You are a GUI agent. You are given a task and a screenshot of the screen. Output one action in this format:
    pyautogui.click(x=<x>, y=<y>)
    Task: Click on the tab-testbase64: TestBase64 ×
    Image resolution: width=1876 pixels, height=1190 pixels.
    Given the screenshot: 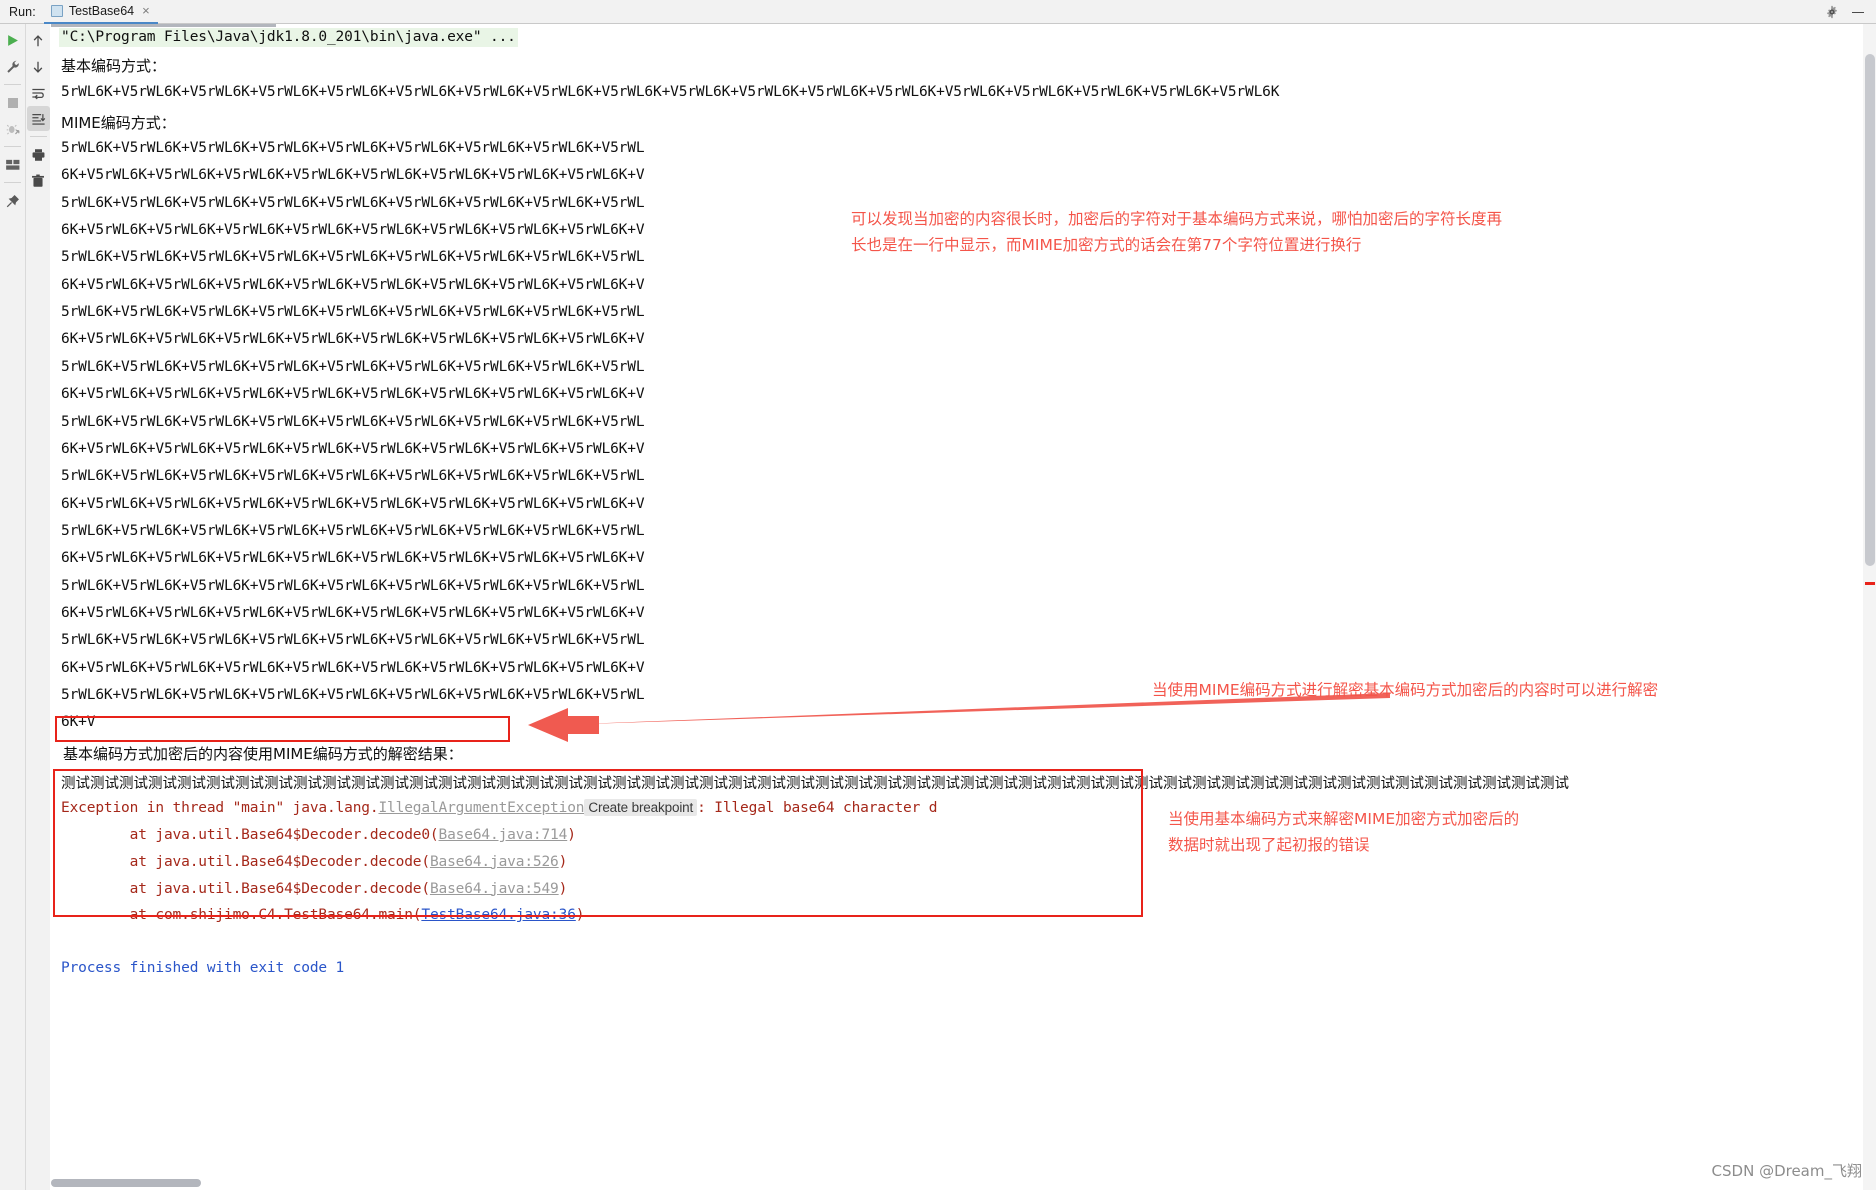 What is the action you would take?
    pyautogui.click(x=100, y=12)
    